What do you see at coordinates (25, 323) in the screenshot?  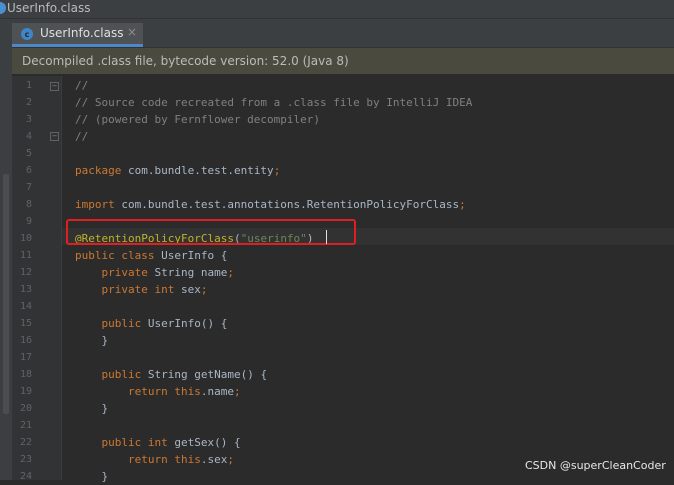 I see `line-number: 15` at bounding box center [25, 323].